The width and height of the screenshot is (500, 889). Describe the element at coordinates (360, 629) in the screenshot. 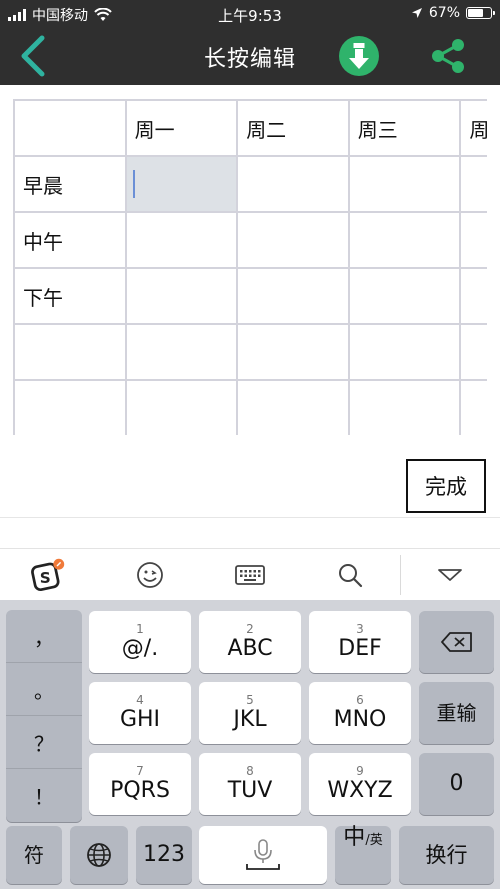

I see `key-number: 3` at that location.